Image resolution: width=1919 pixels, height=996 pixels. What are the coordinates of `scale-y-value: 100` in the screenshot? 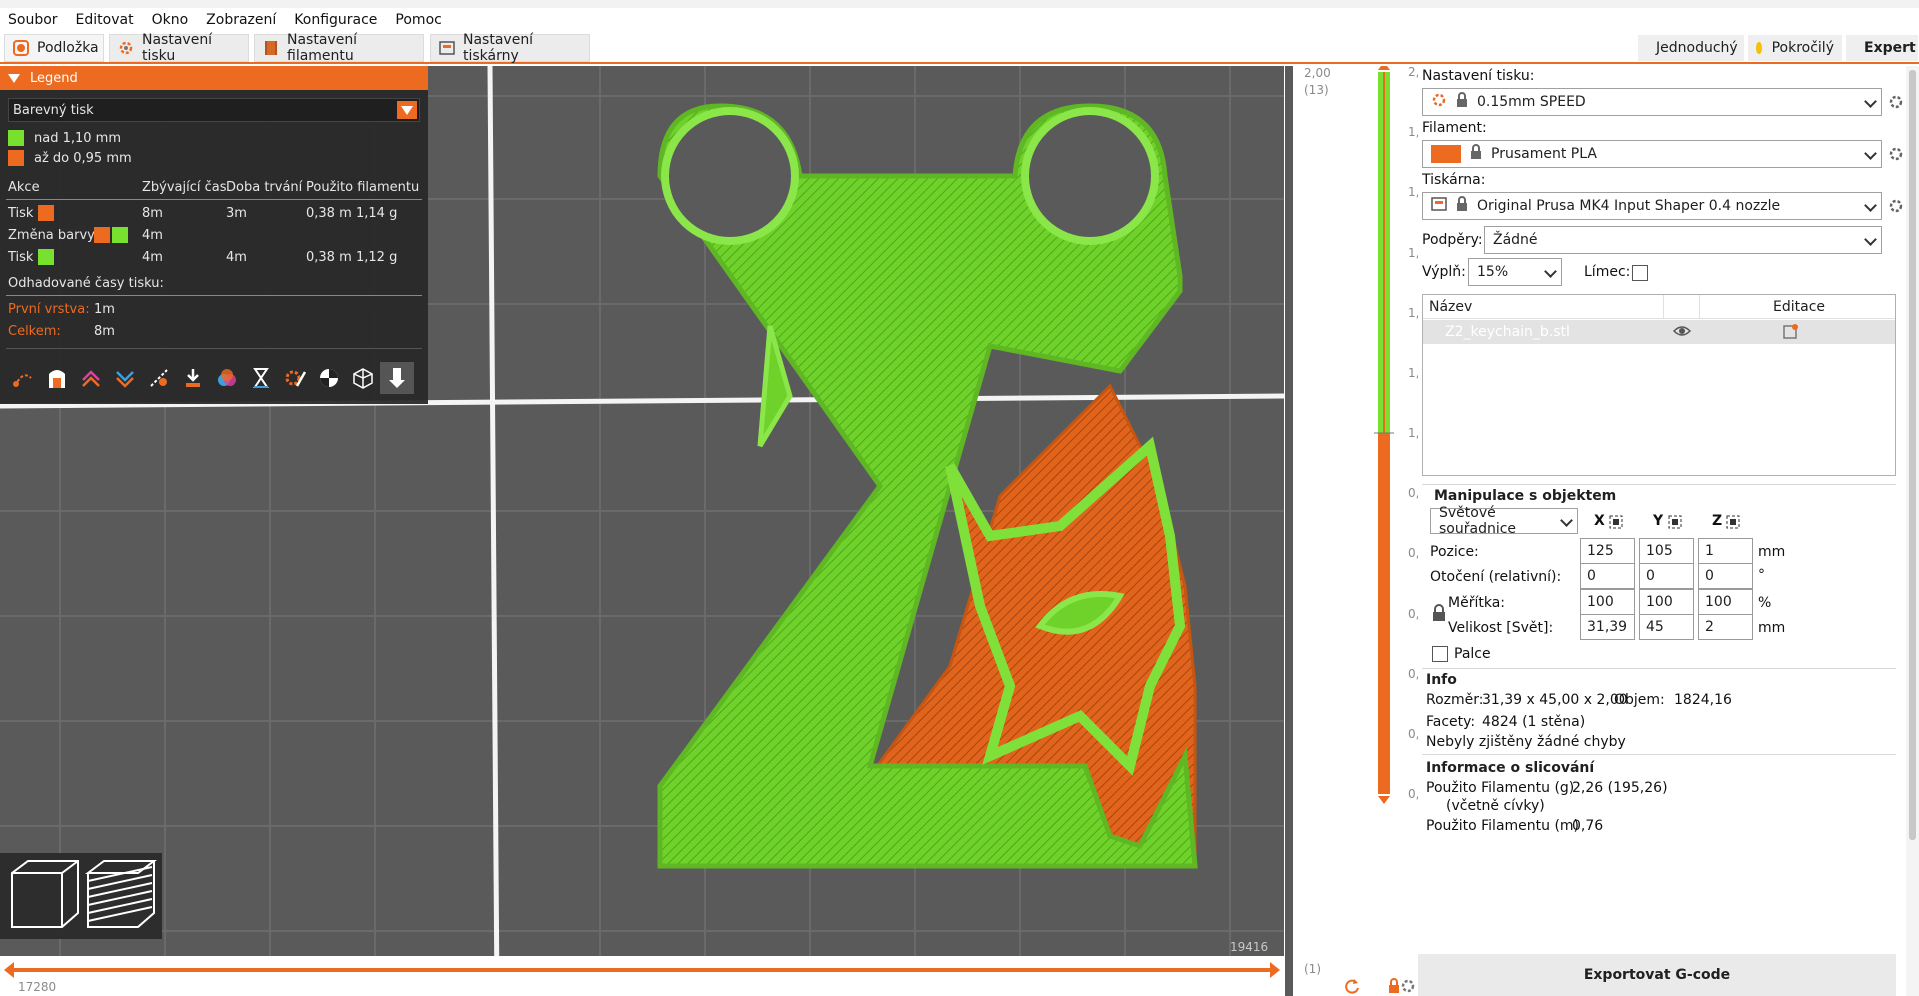 It's located at (1659, 602).